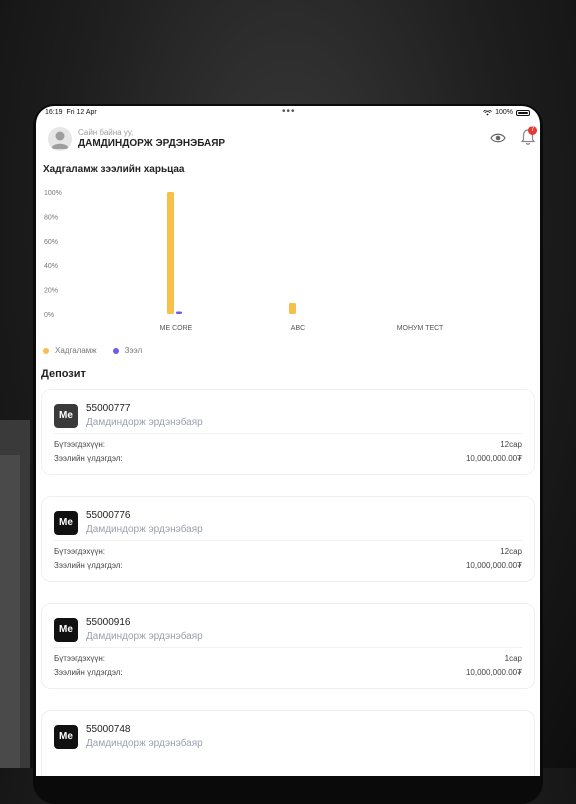 This screenshot has height=804, width=576. I want to click on x-tick-label: ABC, so click(298, 328).